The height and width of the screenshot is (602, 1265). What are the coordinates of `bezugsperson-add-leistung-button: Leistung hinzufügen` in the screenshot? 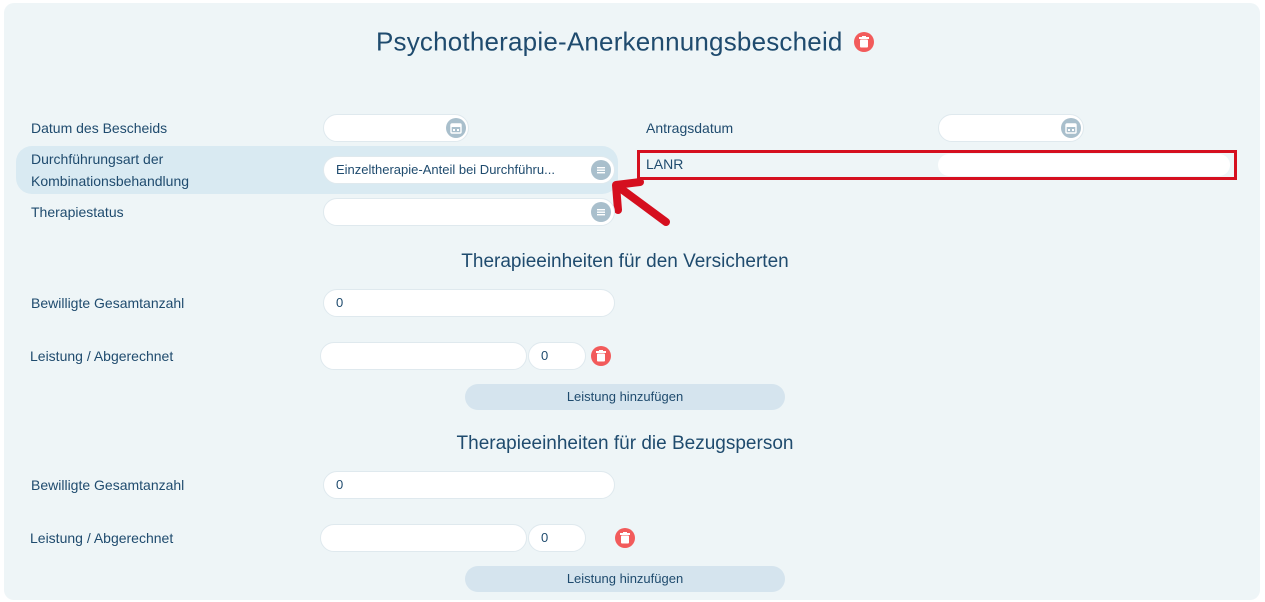 It's located at (625, 579).